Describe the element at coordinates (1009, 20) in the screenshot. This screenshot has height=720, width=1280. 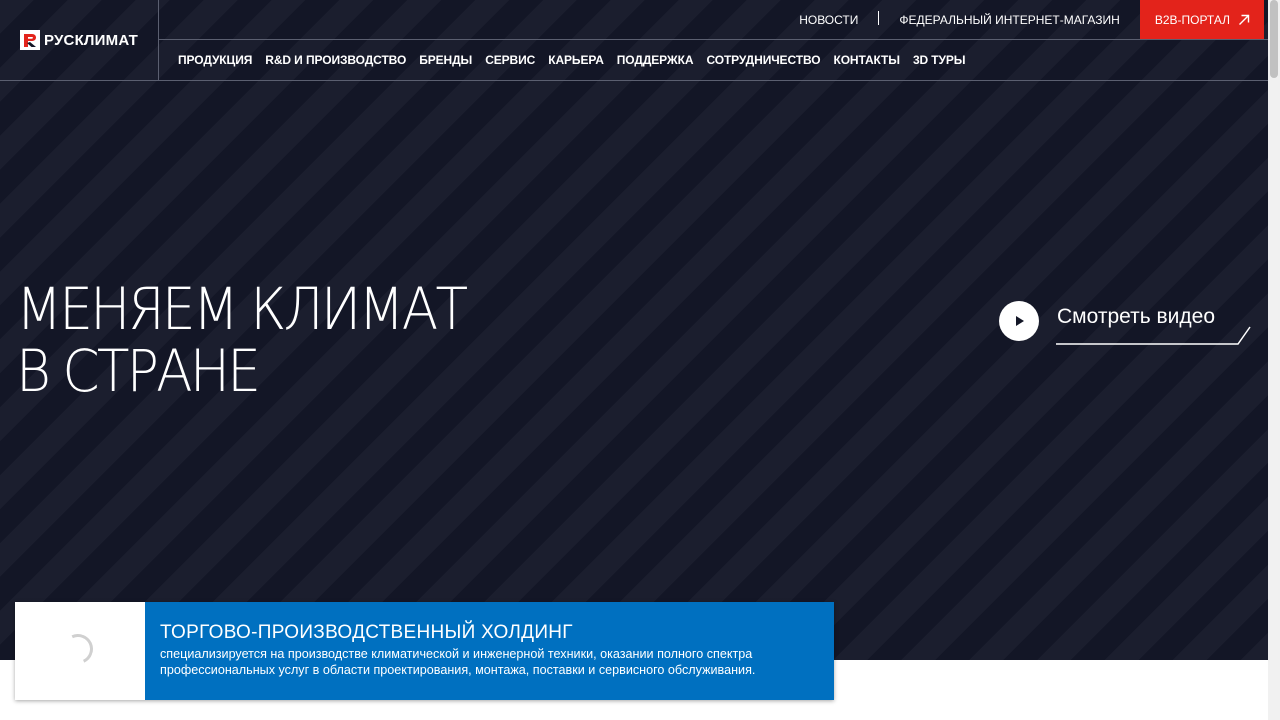
I see `online-store-link: ФЕДЕРАЛЬНЫЙ ИНТЕРНЕТ-МАГАЗИН` at that location.